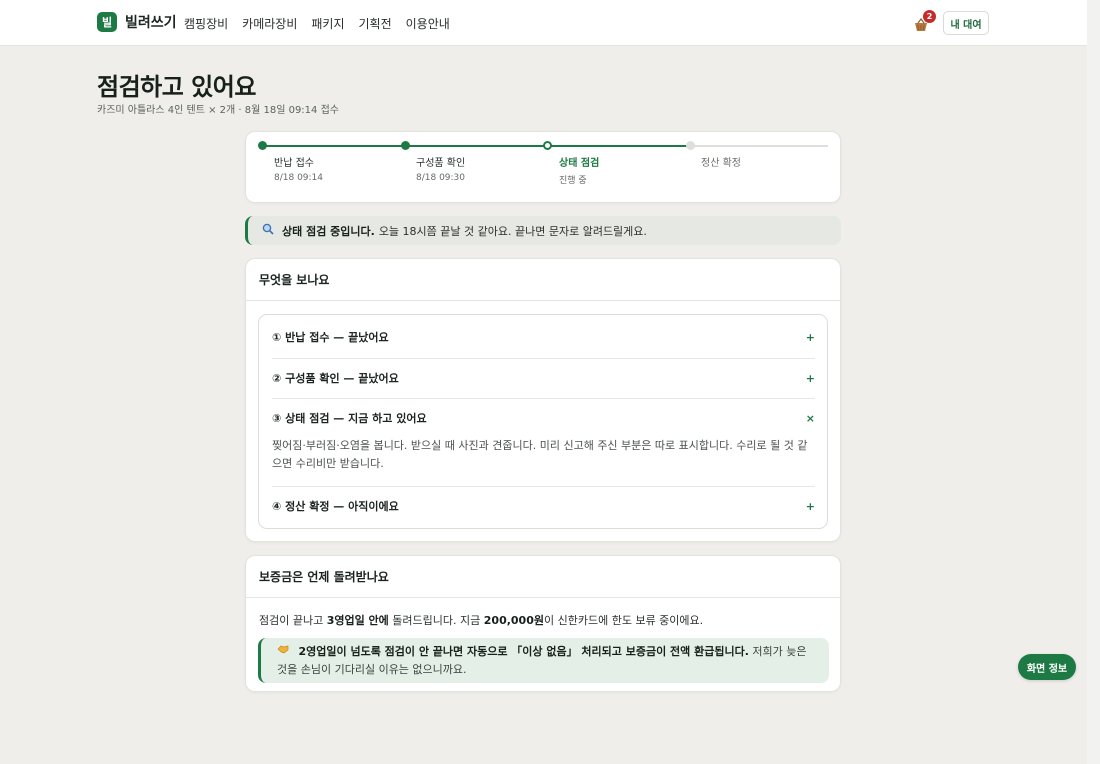 The height and width of the screenshot is (764, 1100). I want to click on stepper-track-pending, so click(758, 146).